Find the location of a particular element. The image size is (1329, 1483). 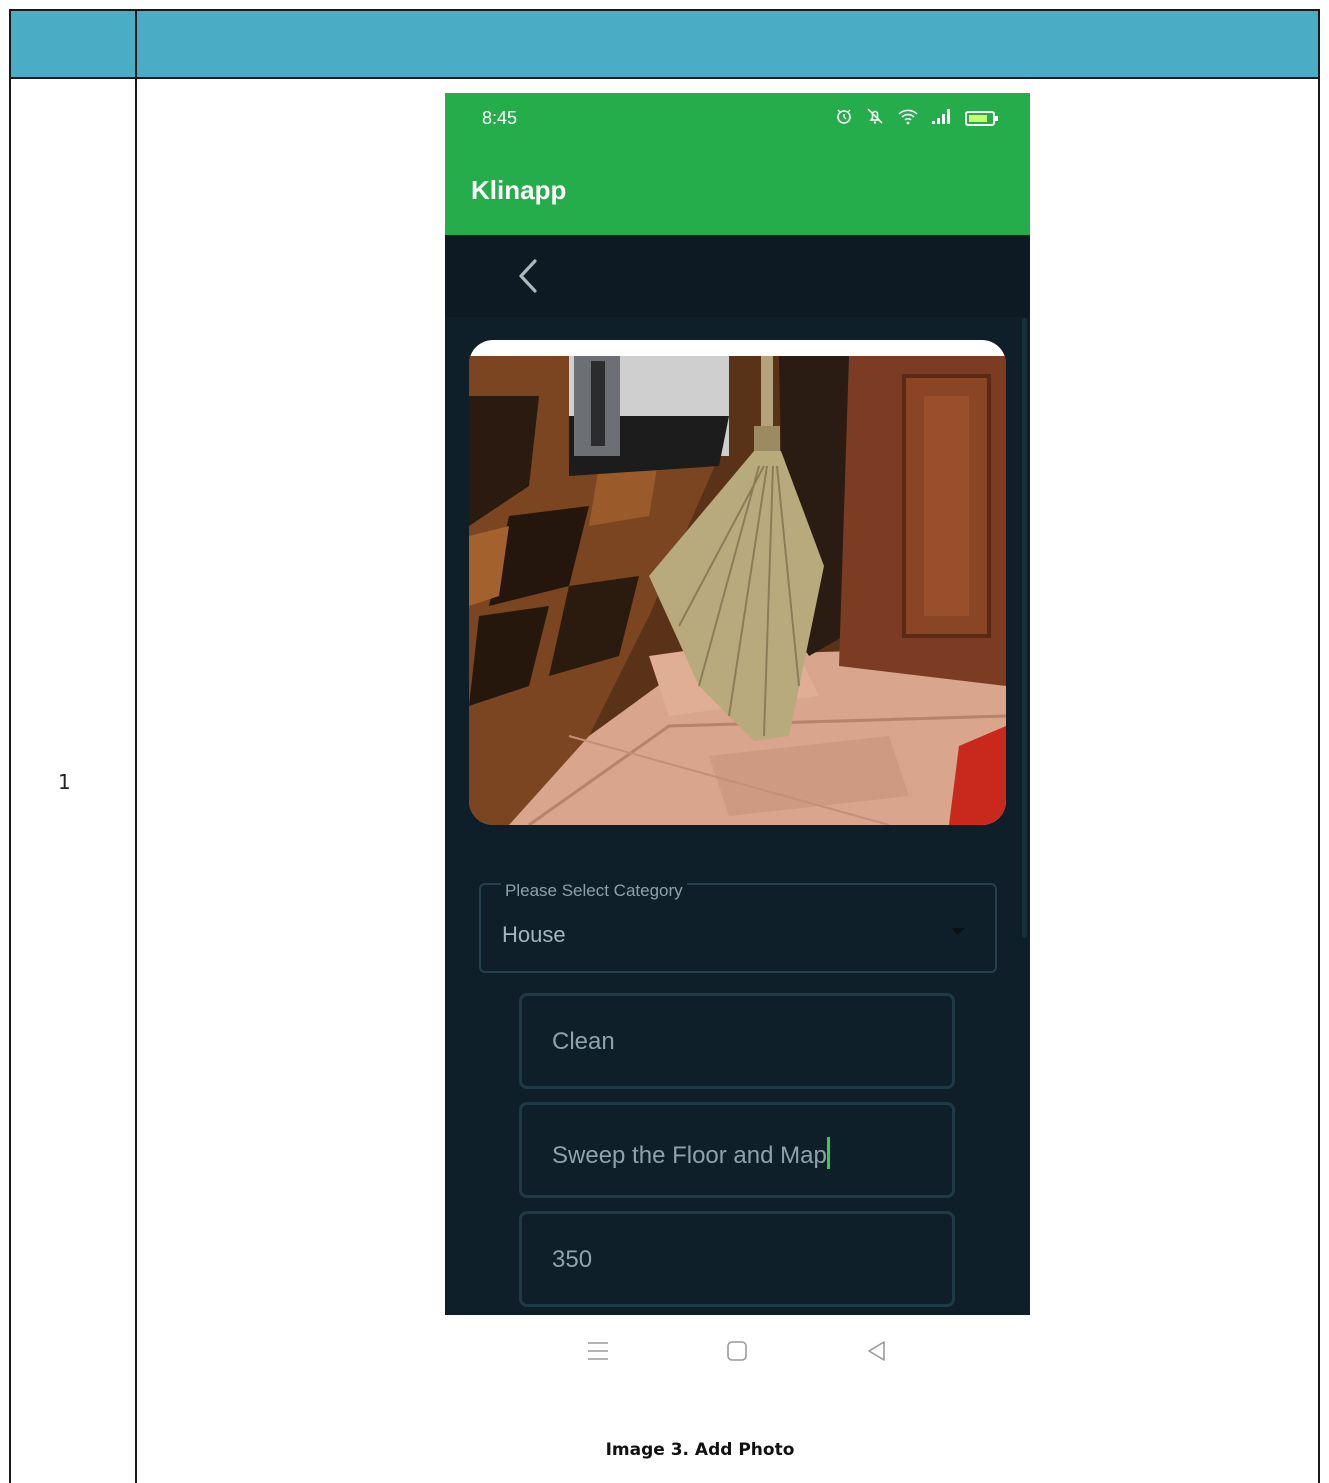

signal-icon is located at coordinates (942, 118).